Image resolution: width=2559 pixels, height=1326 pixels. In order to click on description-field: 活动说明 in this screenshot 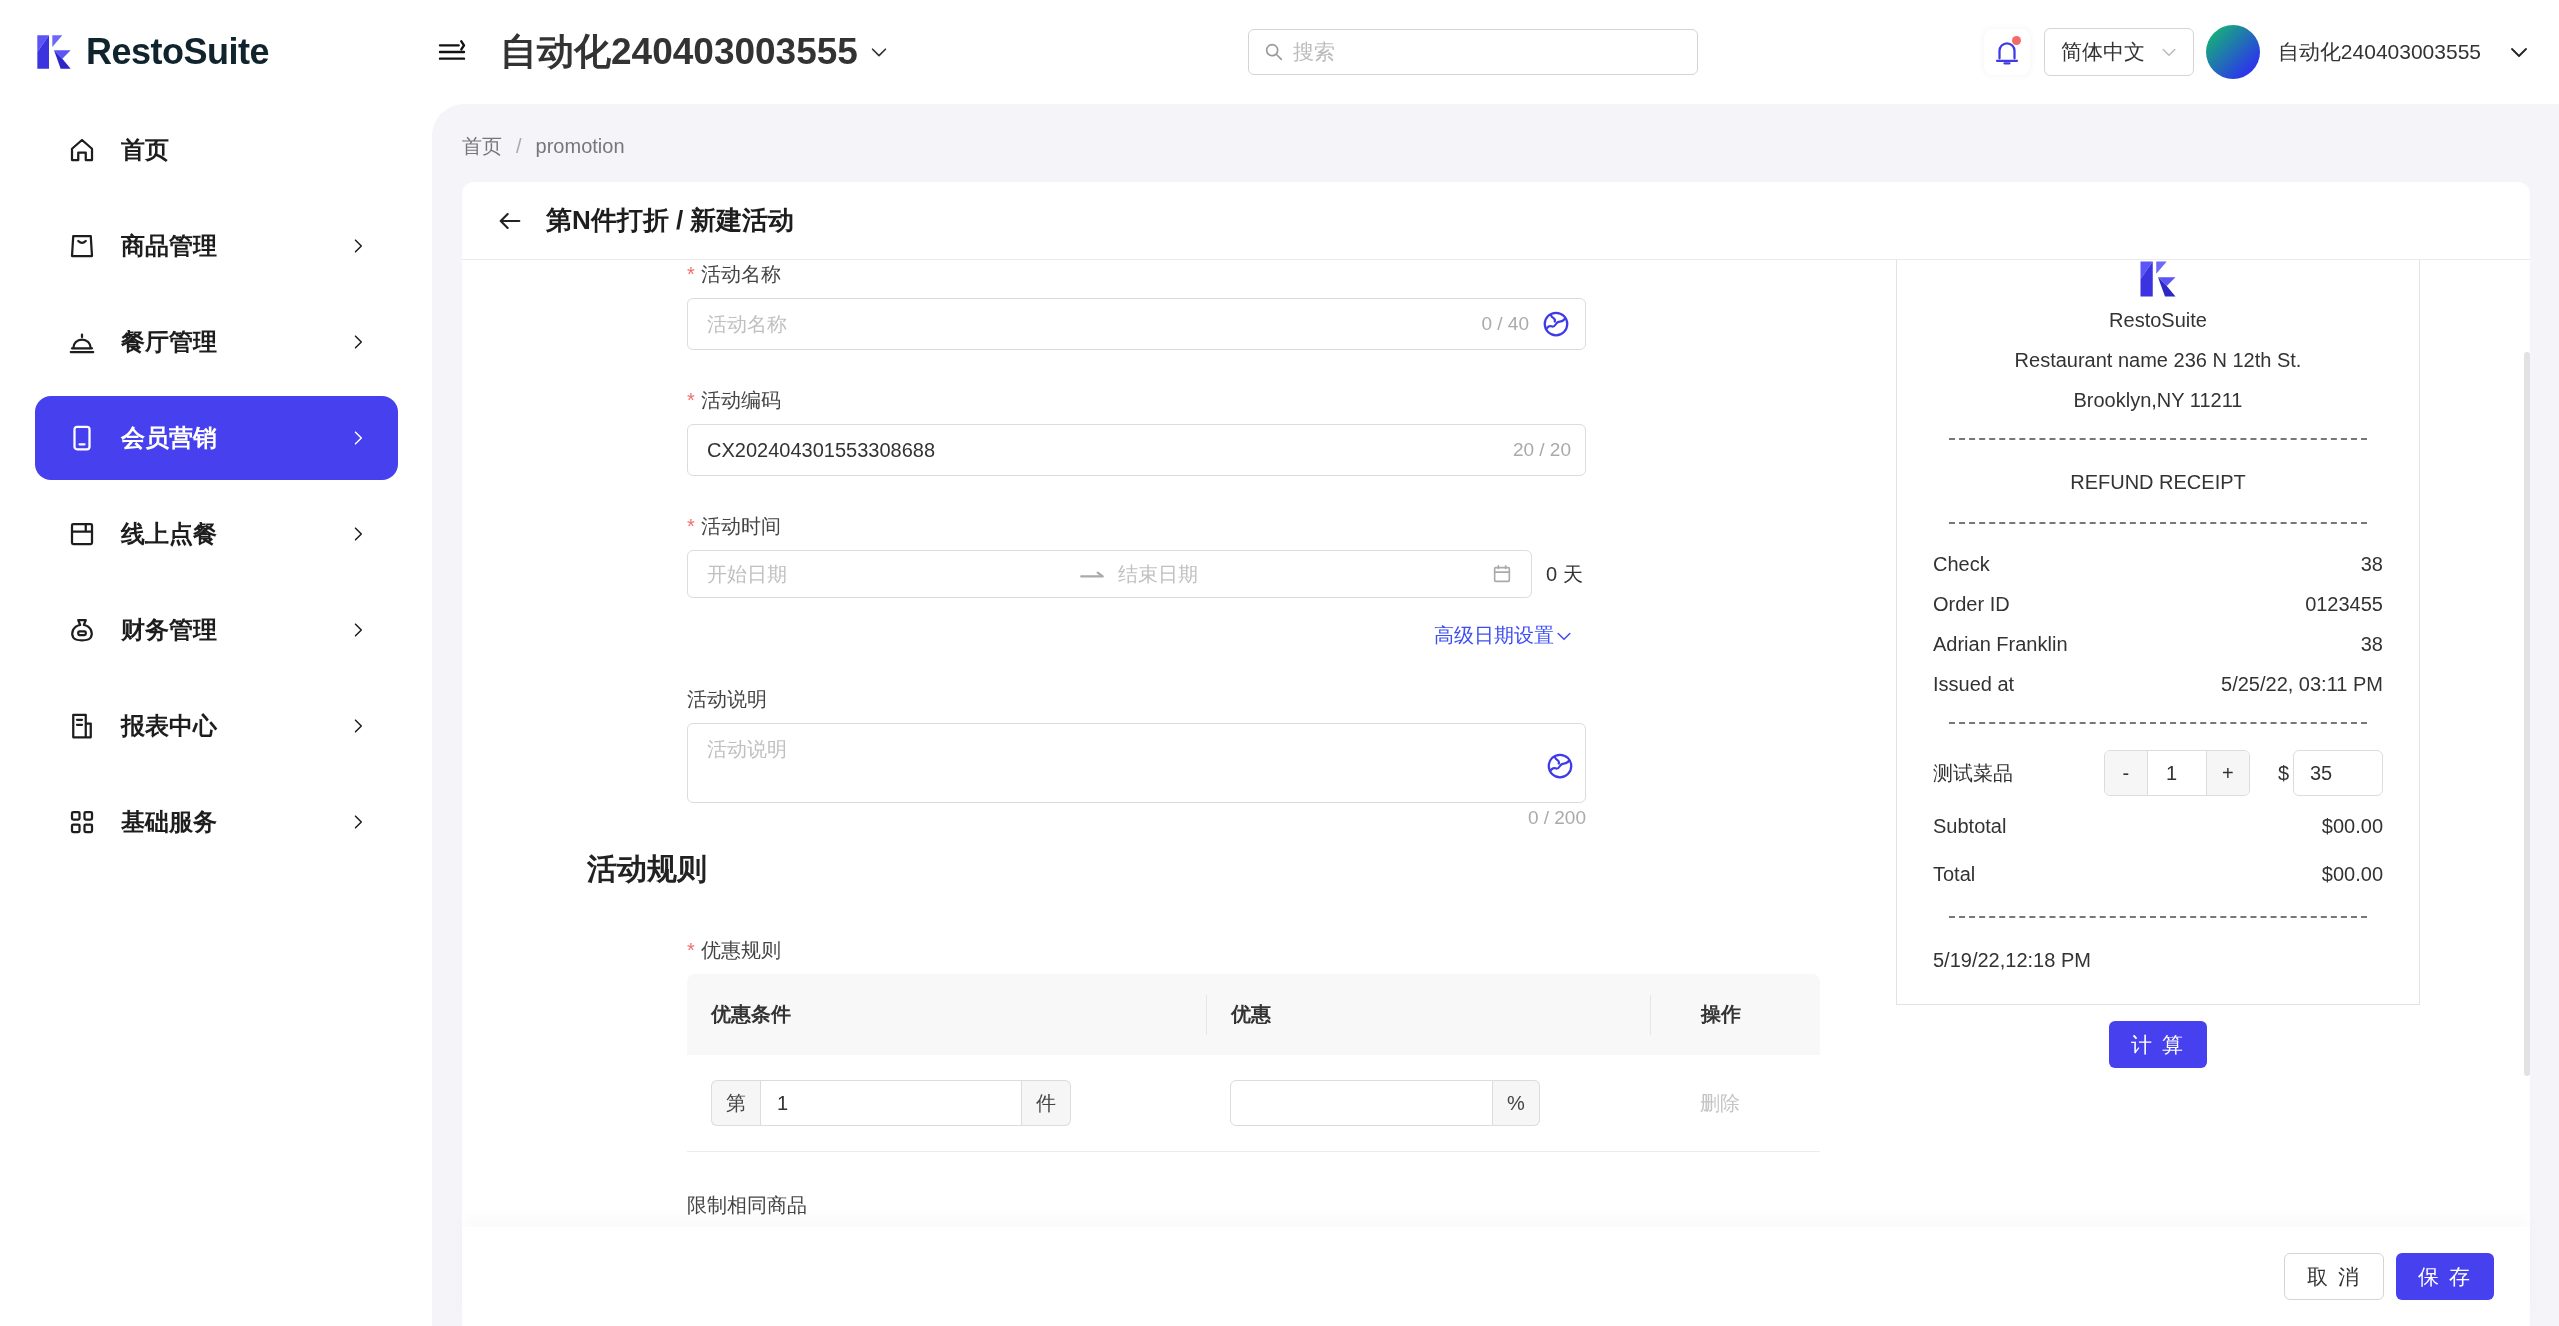, I will do `click(1136, 763)`.